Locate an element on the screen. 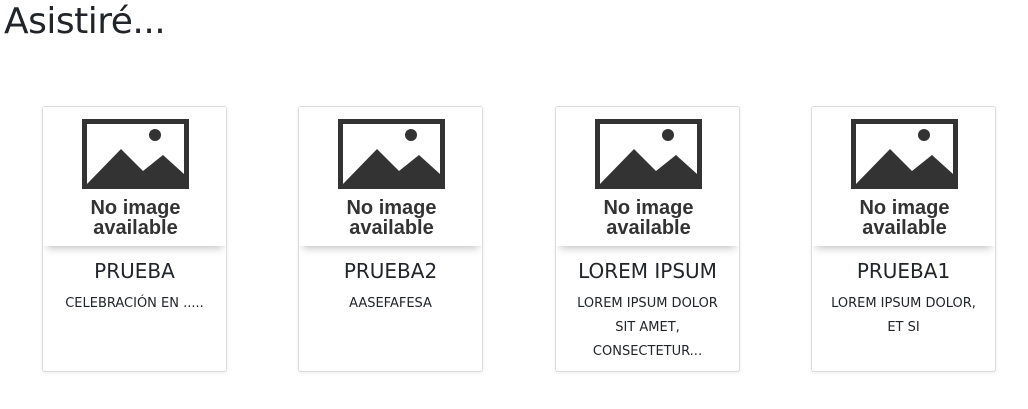 Image resolution: width=1028 pixels, height=409 pixels. card-description: AASEFAFESA is located at coordinates (390, 303).